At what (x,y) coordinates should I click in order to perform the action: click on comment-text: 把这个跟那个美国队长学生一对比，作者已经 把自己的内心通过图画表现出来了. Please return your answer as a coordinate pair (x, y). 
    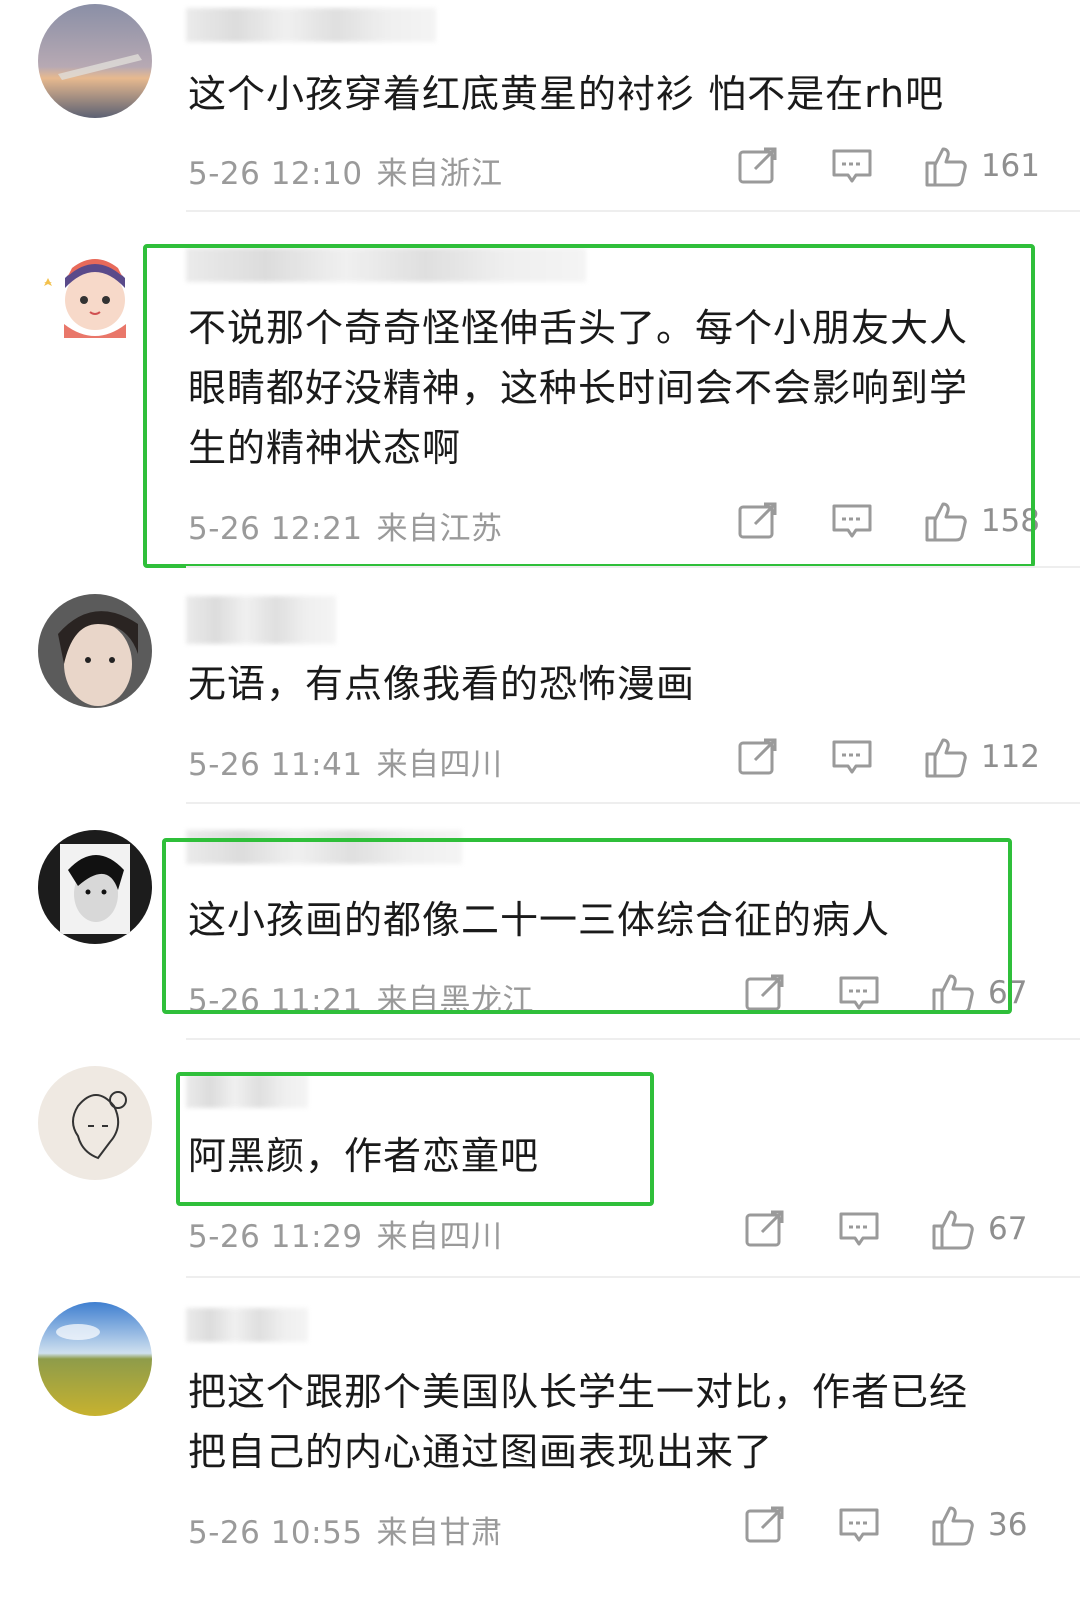
    Looking at the image, I should click on (578, 1422).